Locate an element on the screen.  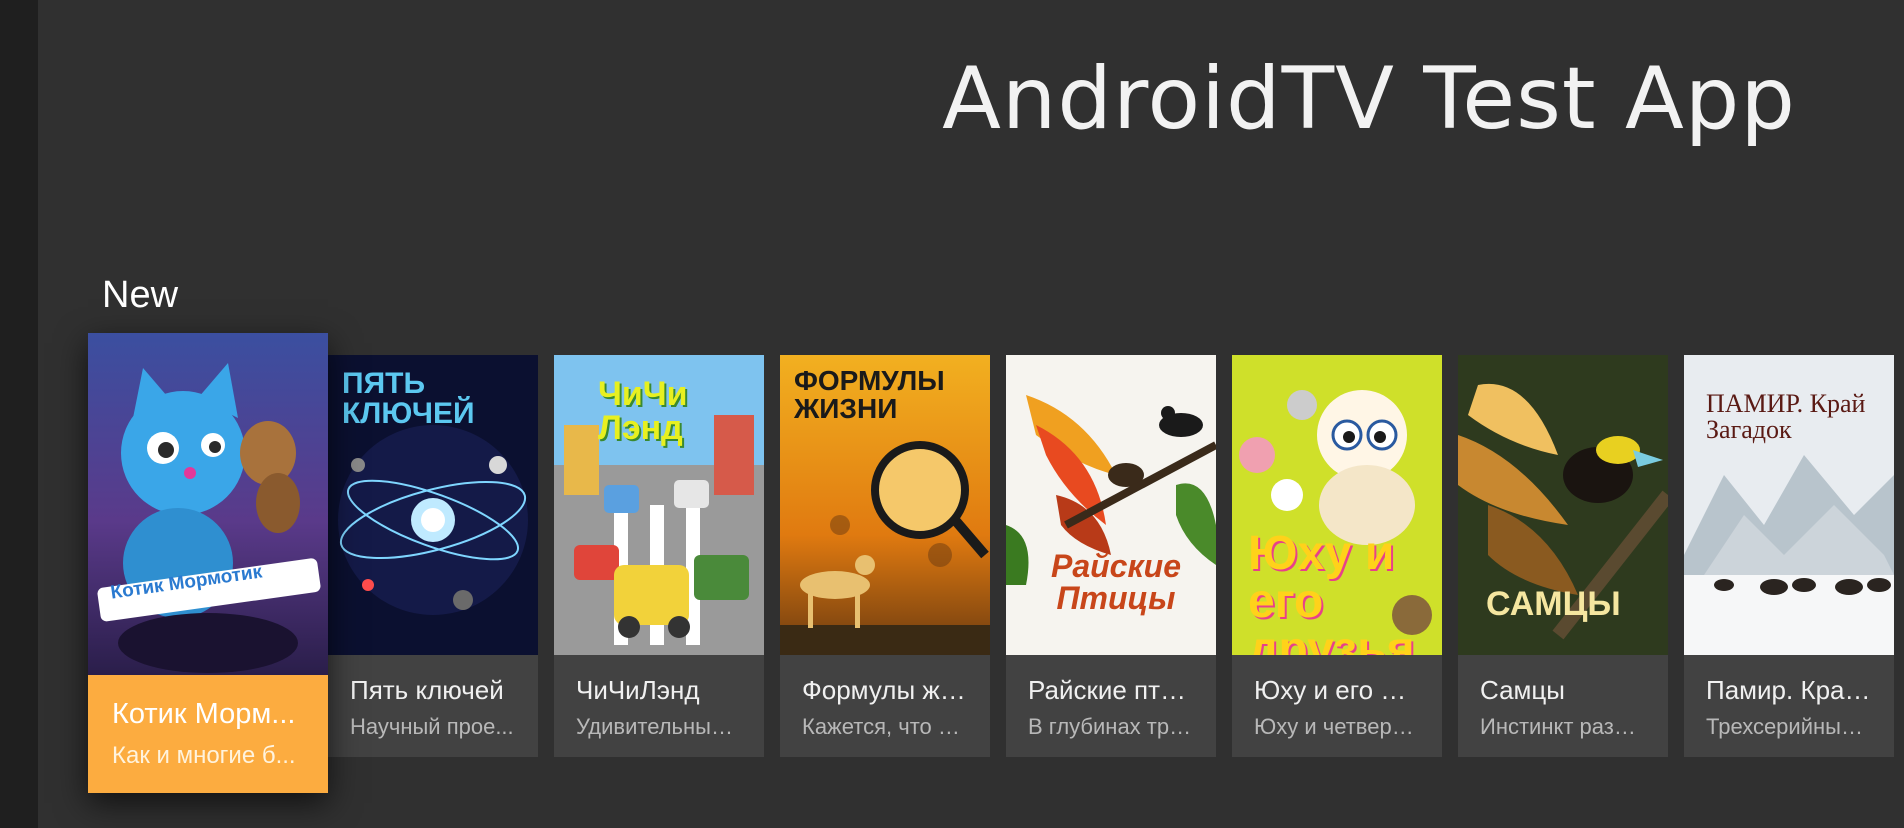
toy-cars-city-poster-icon is located at coordinates (659, 505).